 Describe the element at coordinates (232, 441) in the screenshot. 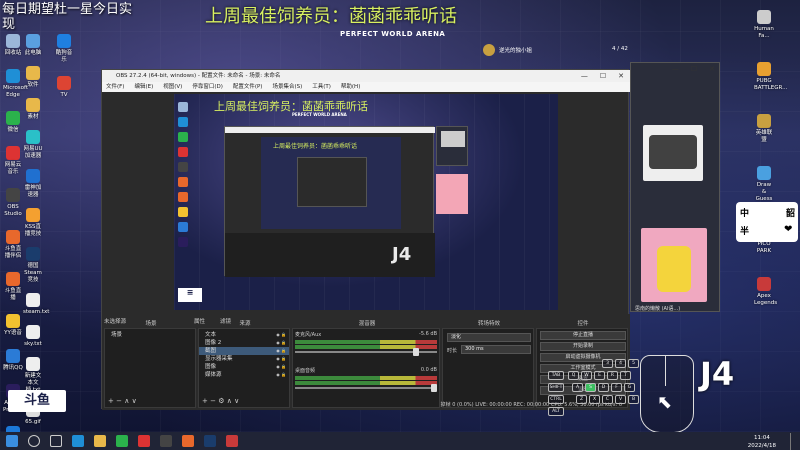

I see `game-icon` at that location.